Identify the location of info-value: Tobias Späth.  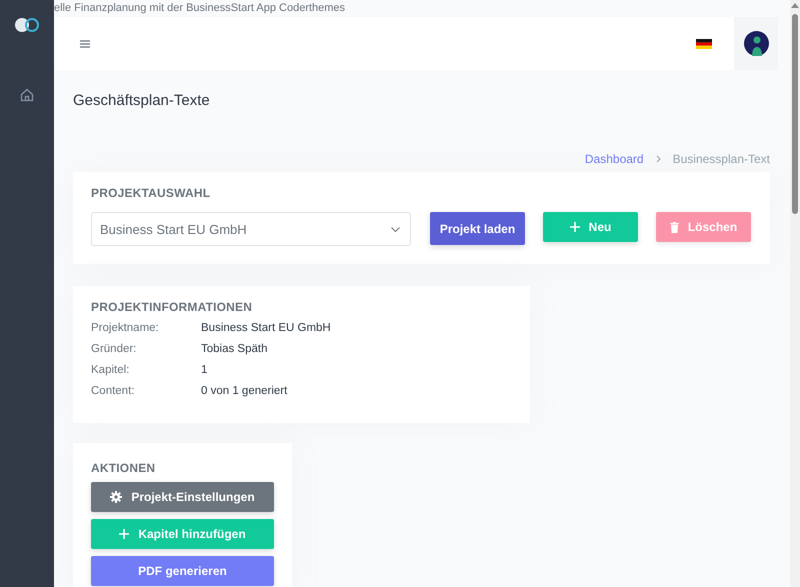
(234, 349).